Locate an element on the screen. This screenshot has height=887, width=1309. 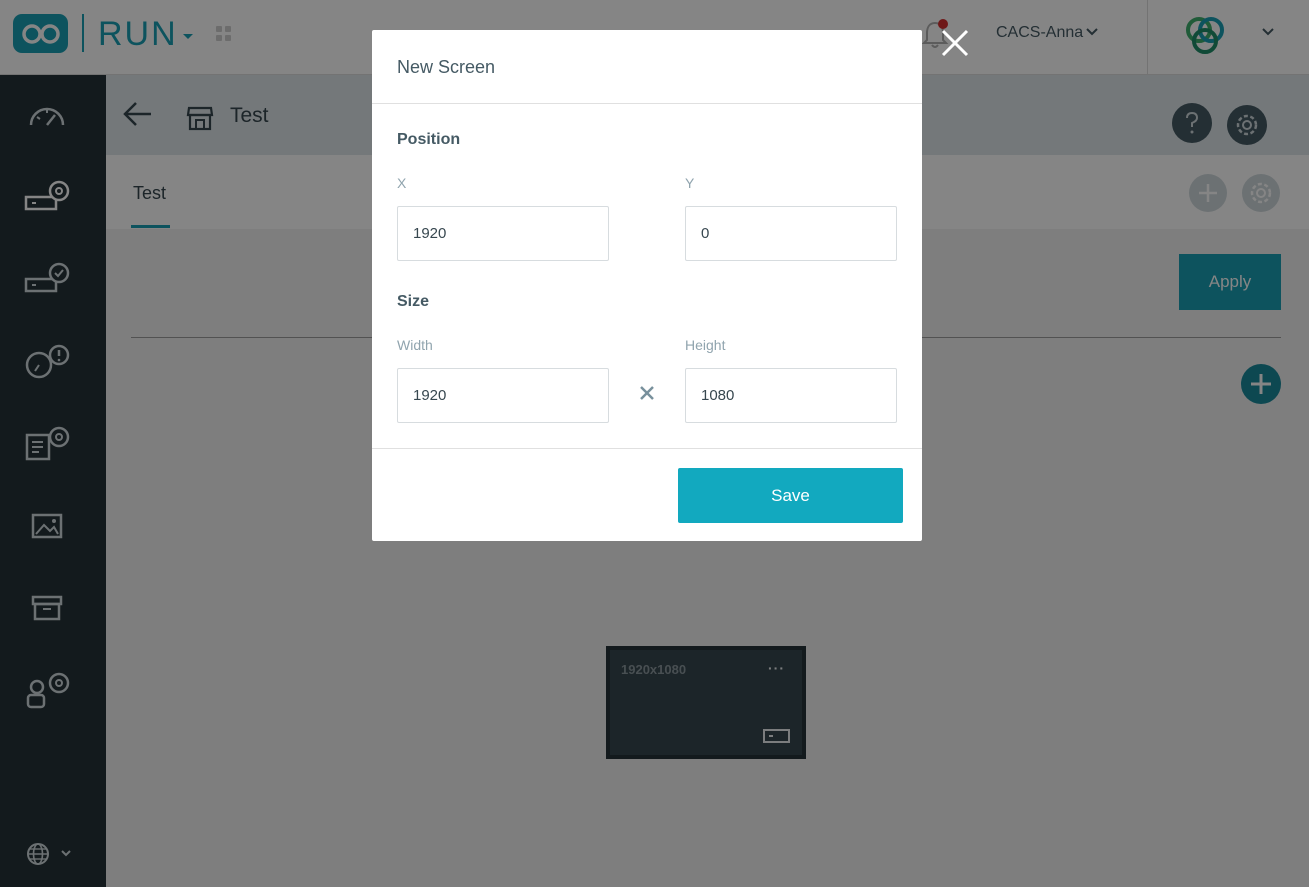
multiply-icon is located at coordinates (647, 393).